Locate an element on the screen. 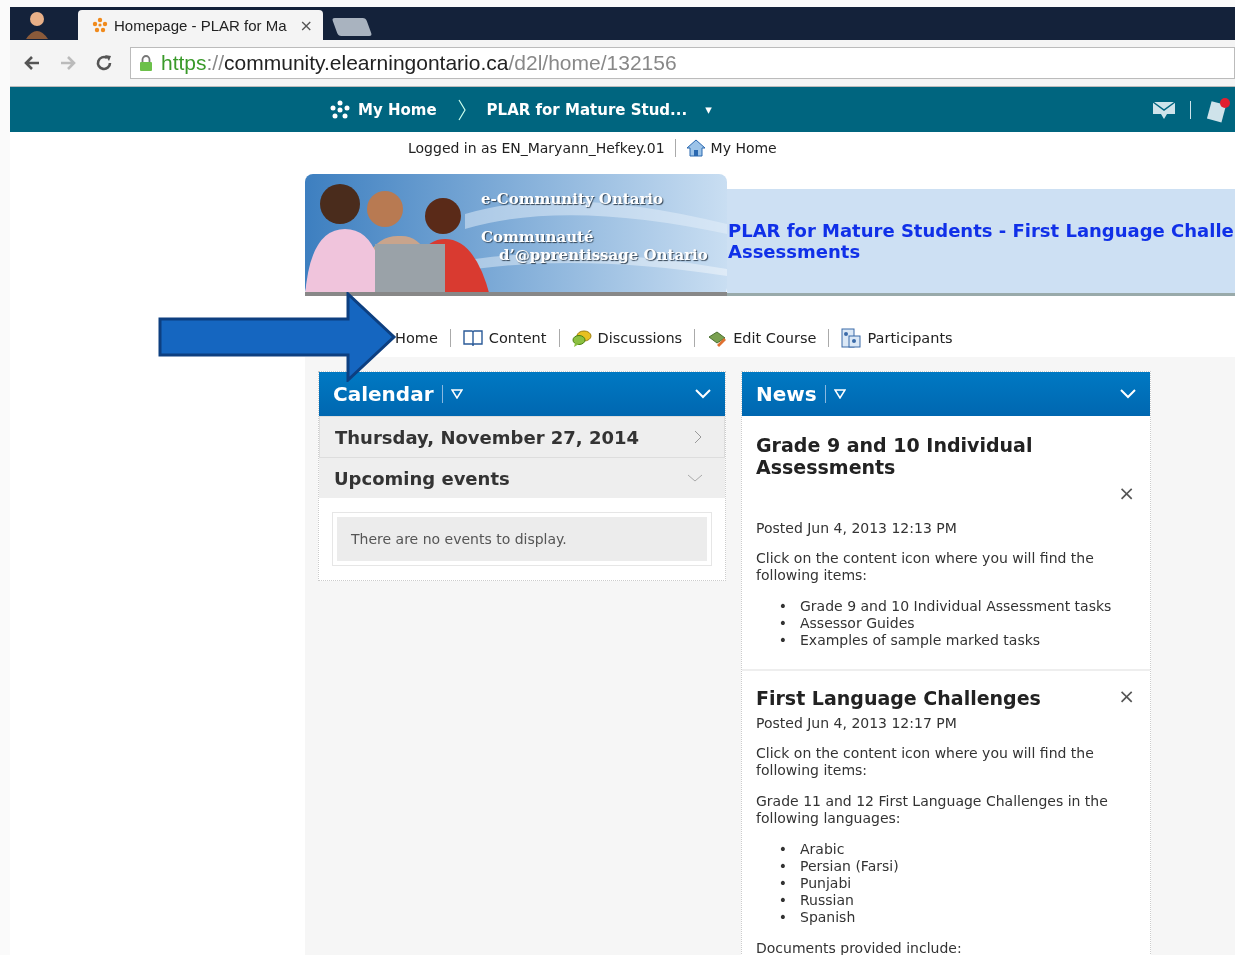 Image resolution: width=1235 pixels, height=955 pixels. course-nav-link: Discussions is located at coordinates (627, 338).